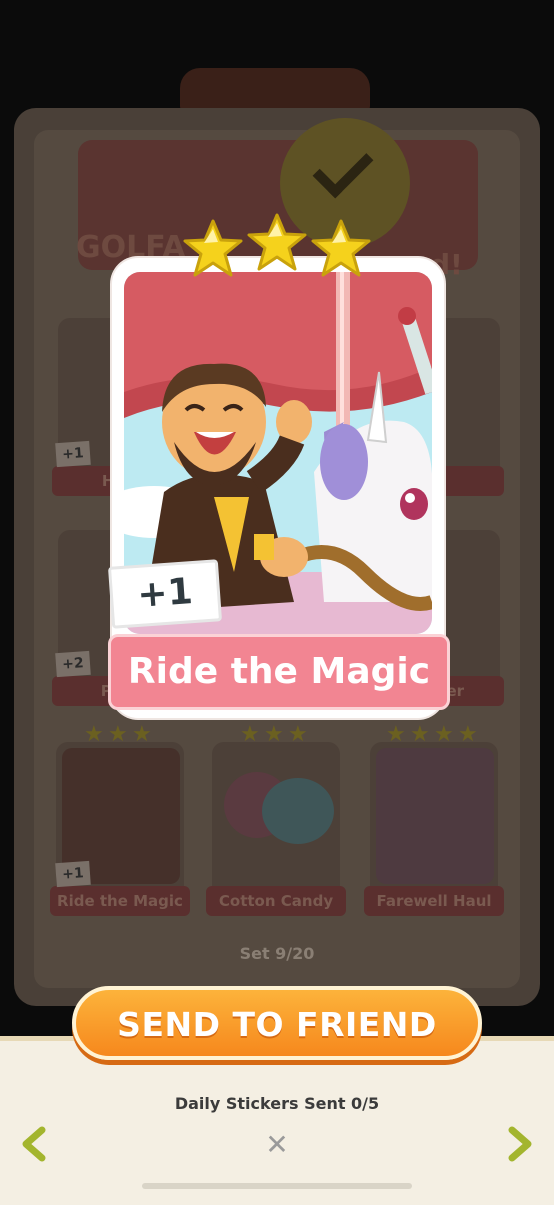  I want to click on send-to-friend-button: SEND TO FRIEND, so click(277, 1023).